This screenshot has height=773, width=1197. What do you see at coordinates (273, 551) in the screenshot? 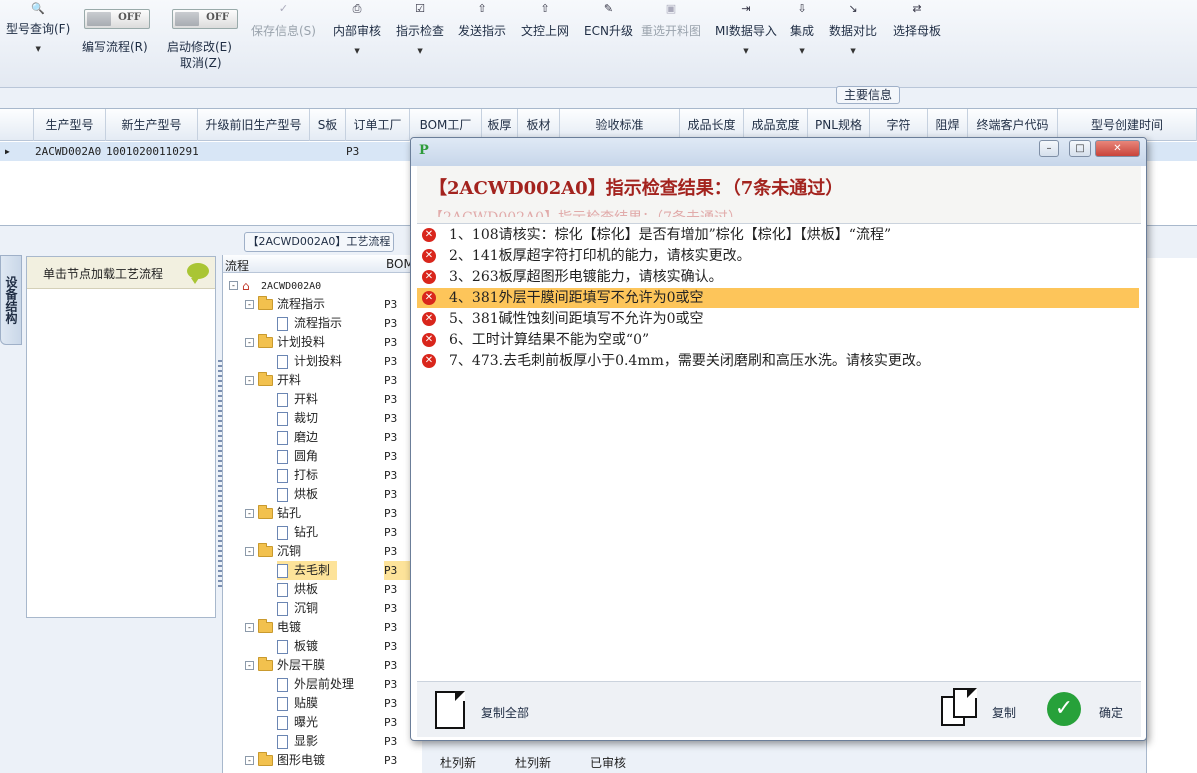
I see `tree-folder: - 沉铜` at bounding box center [273, 551].